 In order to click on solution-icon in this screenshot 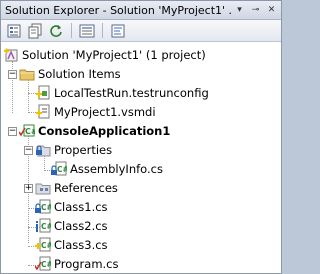, I will do `click(11, 55)`.